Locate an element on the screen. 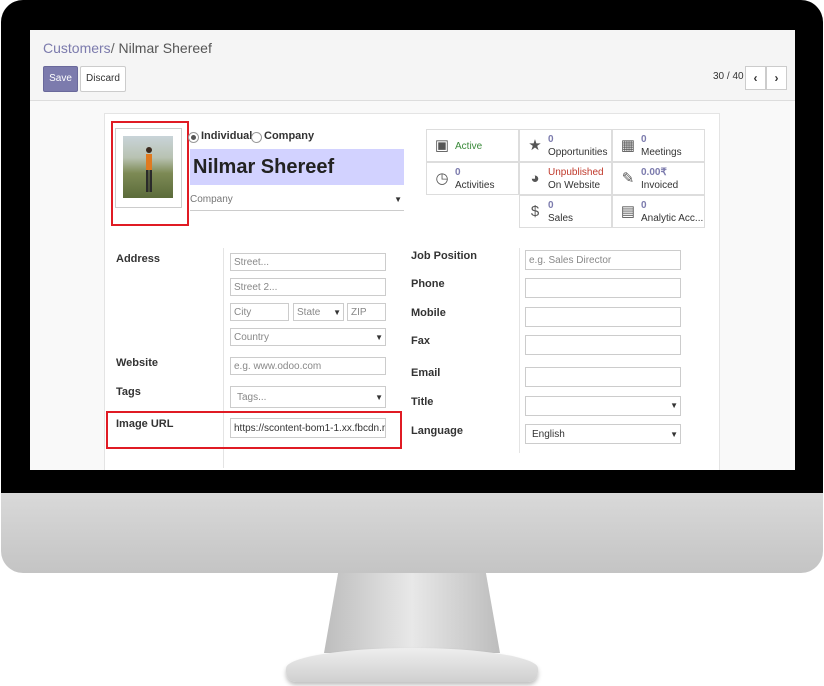  activities-count: 0 is located at coordinates (458, 172).